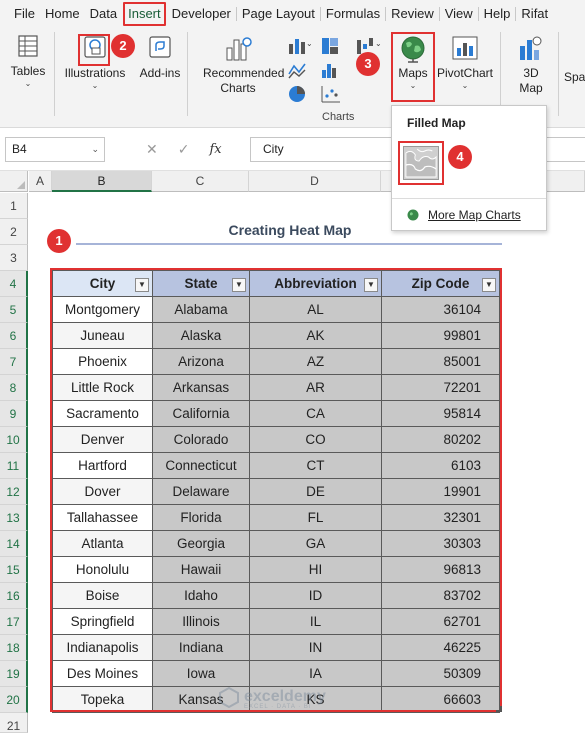 This screenshot has width=585, height=733. What do you see at coordinates (497, 14) in the screenshot?
I see `tab-help: Help` at bounding box center [497, 14].